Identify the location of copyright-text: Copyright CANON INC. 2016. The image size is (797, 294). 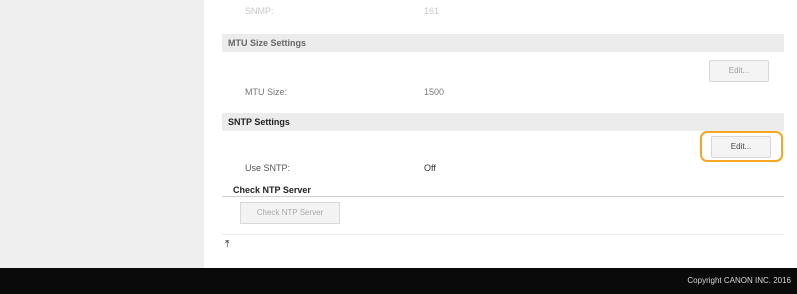
(739, 280).